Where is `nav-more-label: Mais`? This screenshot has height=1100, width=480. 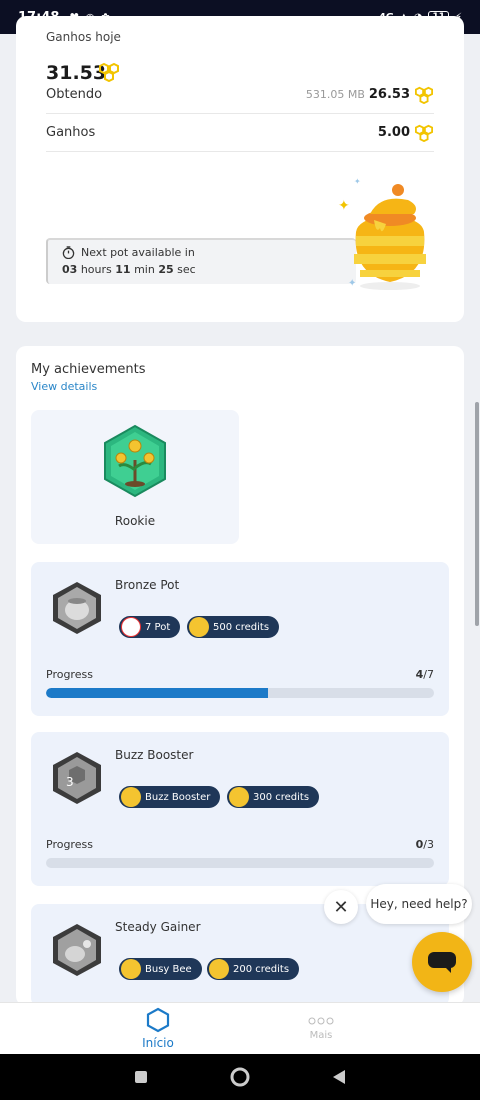 nav-more-label: Mais is located at coordinates (321, 1035).